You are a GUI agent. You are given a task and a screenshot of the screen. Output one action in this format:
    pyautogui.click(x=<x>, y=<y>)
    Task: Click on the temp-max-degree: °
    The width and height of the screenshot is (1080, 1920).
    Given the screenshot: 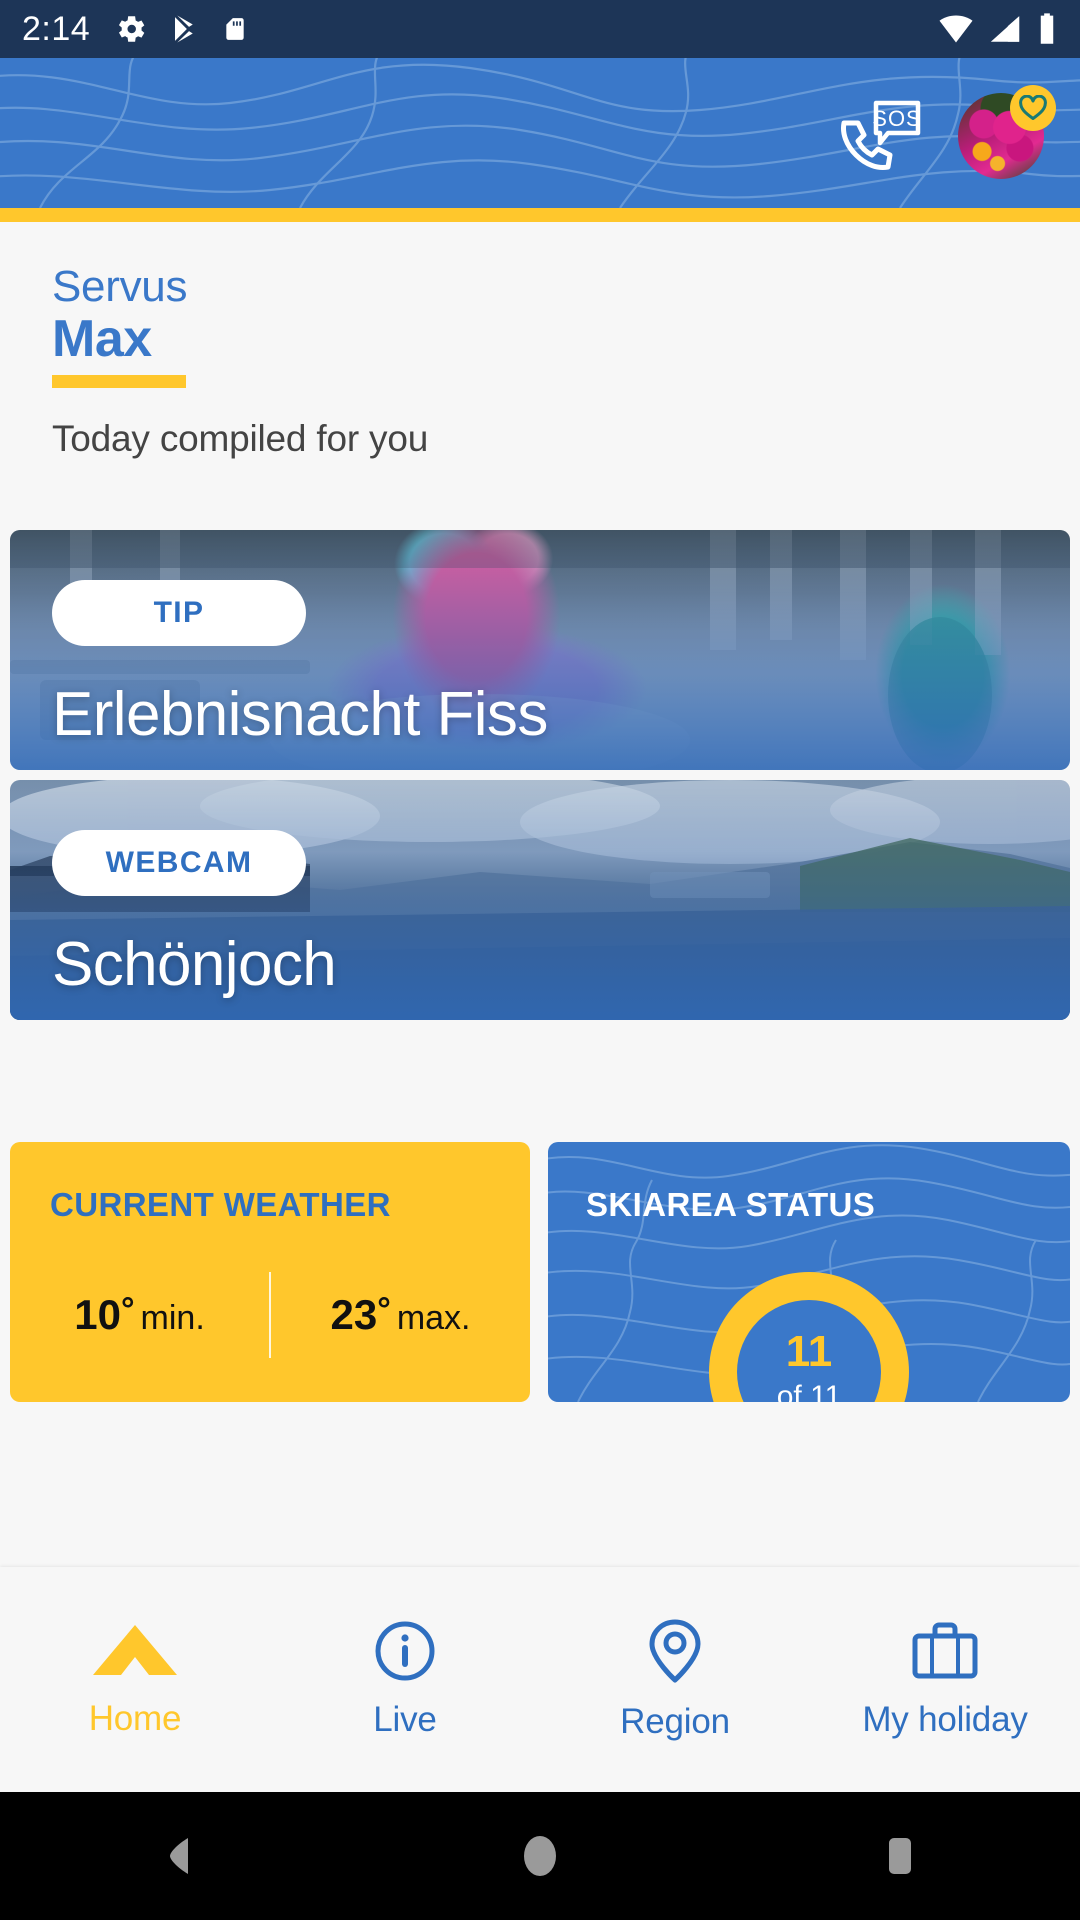 What is the action you would take?
    pyautogui.click(x=384, y=1310)
    